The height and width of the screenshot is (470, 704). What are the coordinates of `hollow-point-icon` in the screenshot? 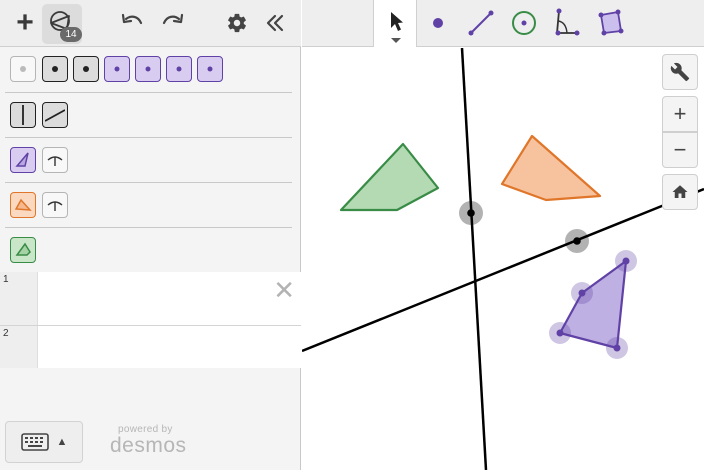 It's located at (23, 69).